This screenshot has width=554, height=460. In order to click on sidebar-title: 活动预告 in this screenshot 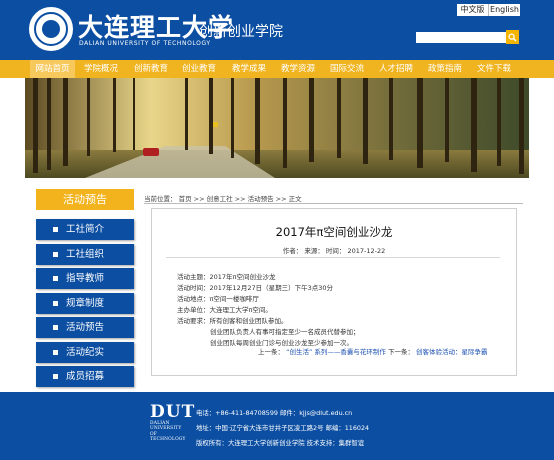, I will do `click(85, 199)`.